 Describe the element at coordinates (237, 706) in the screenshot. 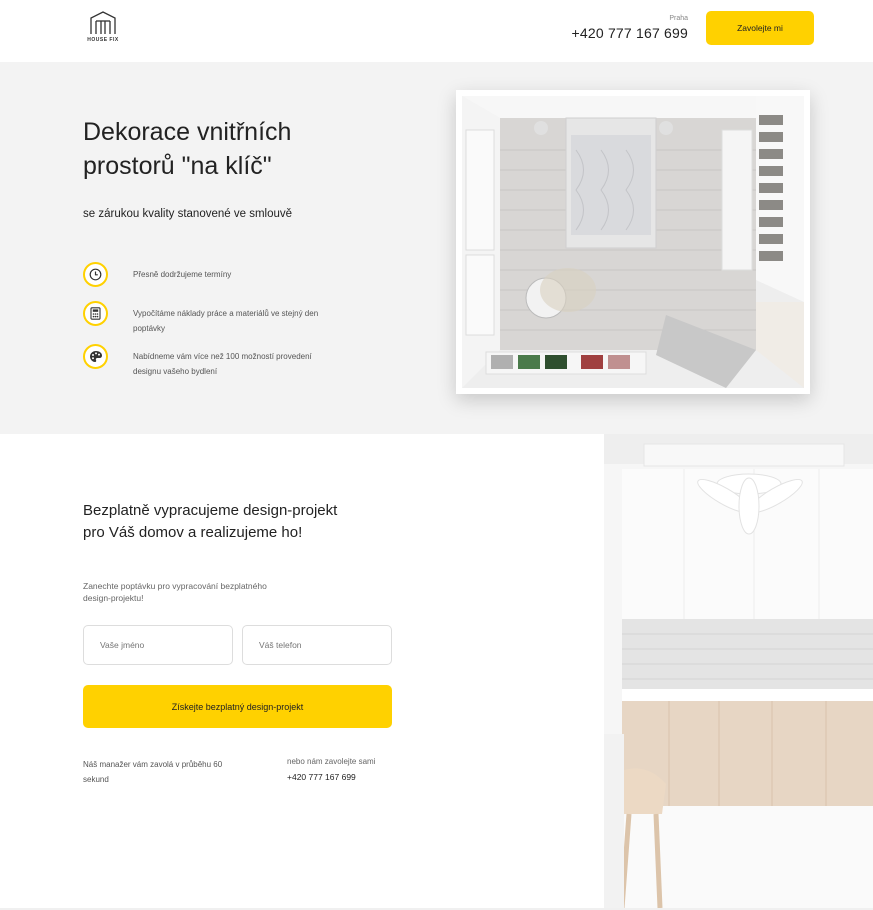

I see `submit-button: Získejte bezplatný design-projekt` at that location.